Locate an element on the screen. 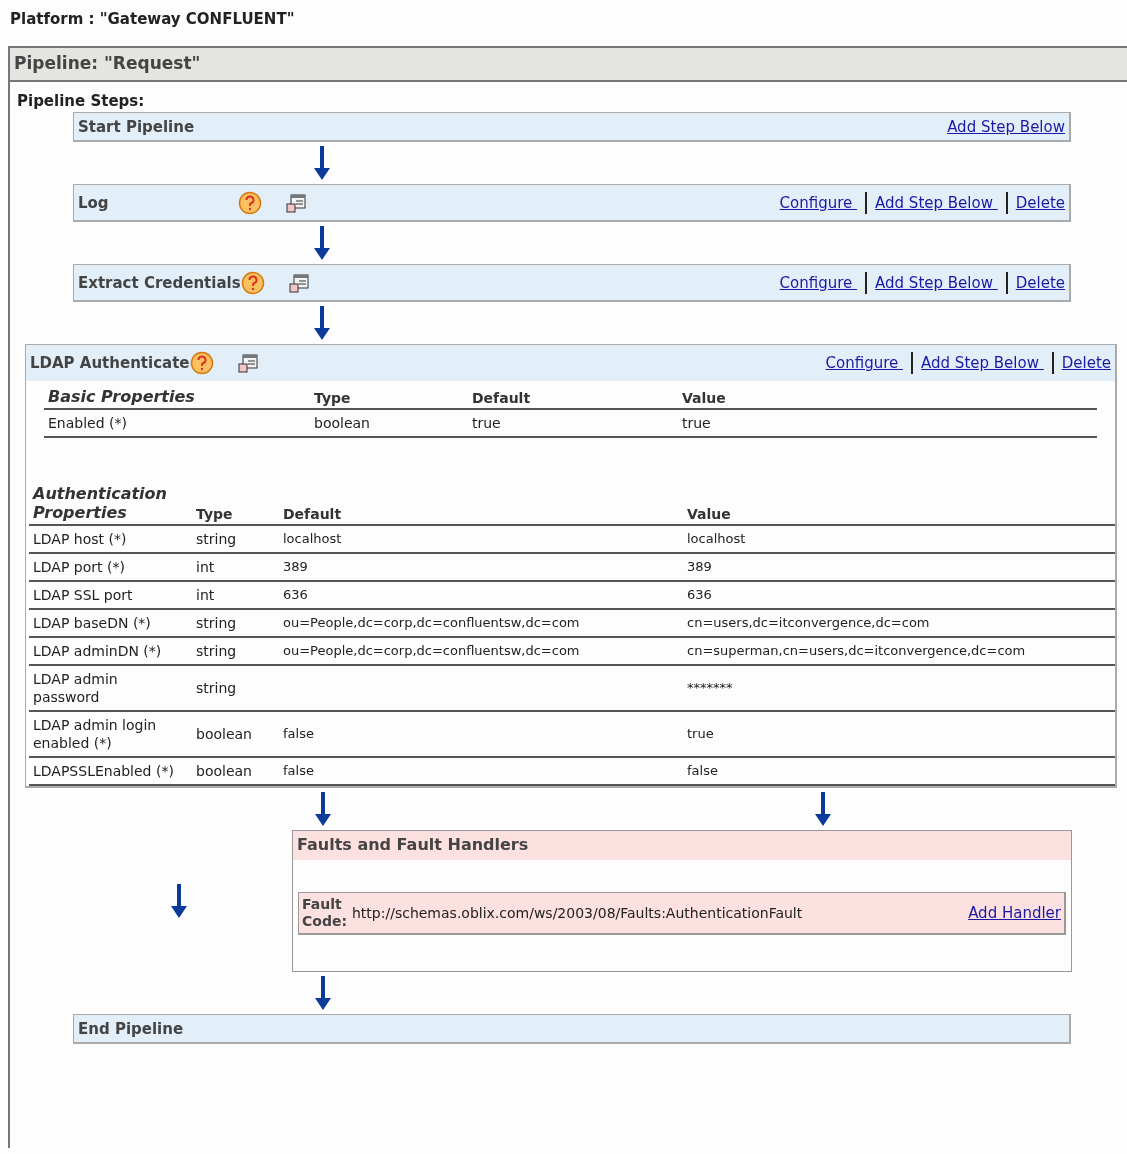 The height and width of the screenshot is (1154, 1127). step-name: Start Pipeline is located at coordinates (136, 126).